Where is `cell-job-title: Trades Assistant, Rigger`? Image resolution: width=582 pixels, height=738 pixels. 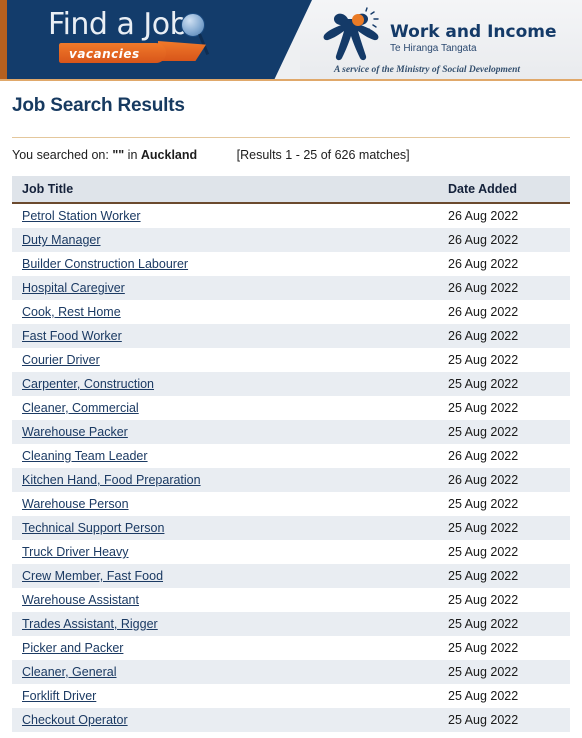
cell-job-title: Trades Assistant, Rigger is located at coordinates (225, 624).